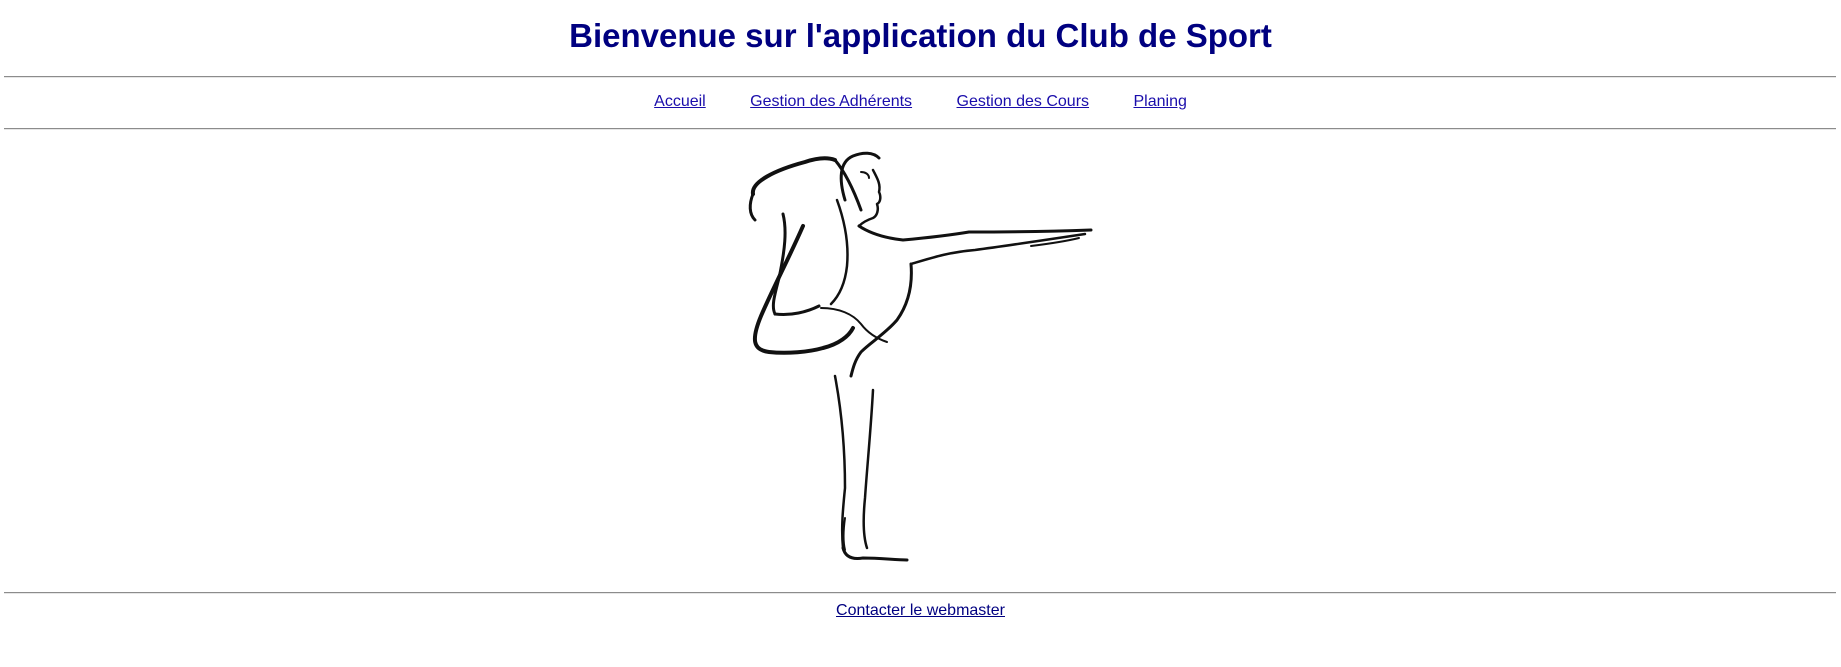  What do you see at coordinates (920, 77) in the screenshot?
I see `header-divider` at bounding box center [920, 77].